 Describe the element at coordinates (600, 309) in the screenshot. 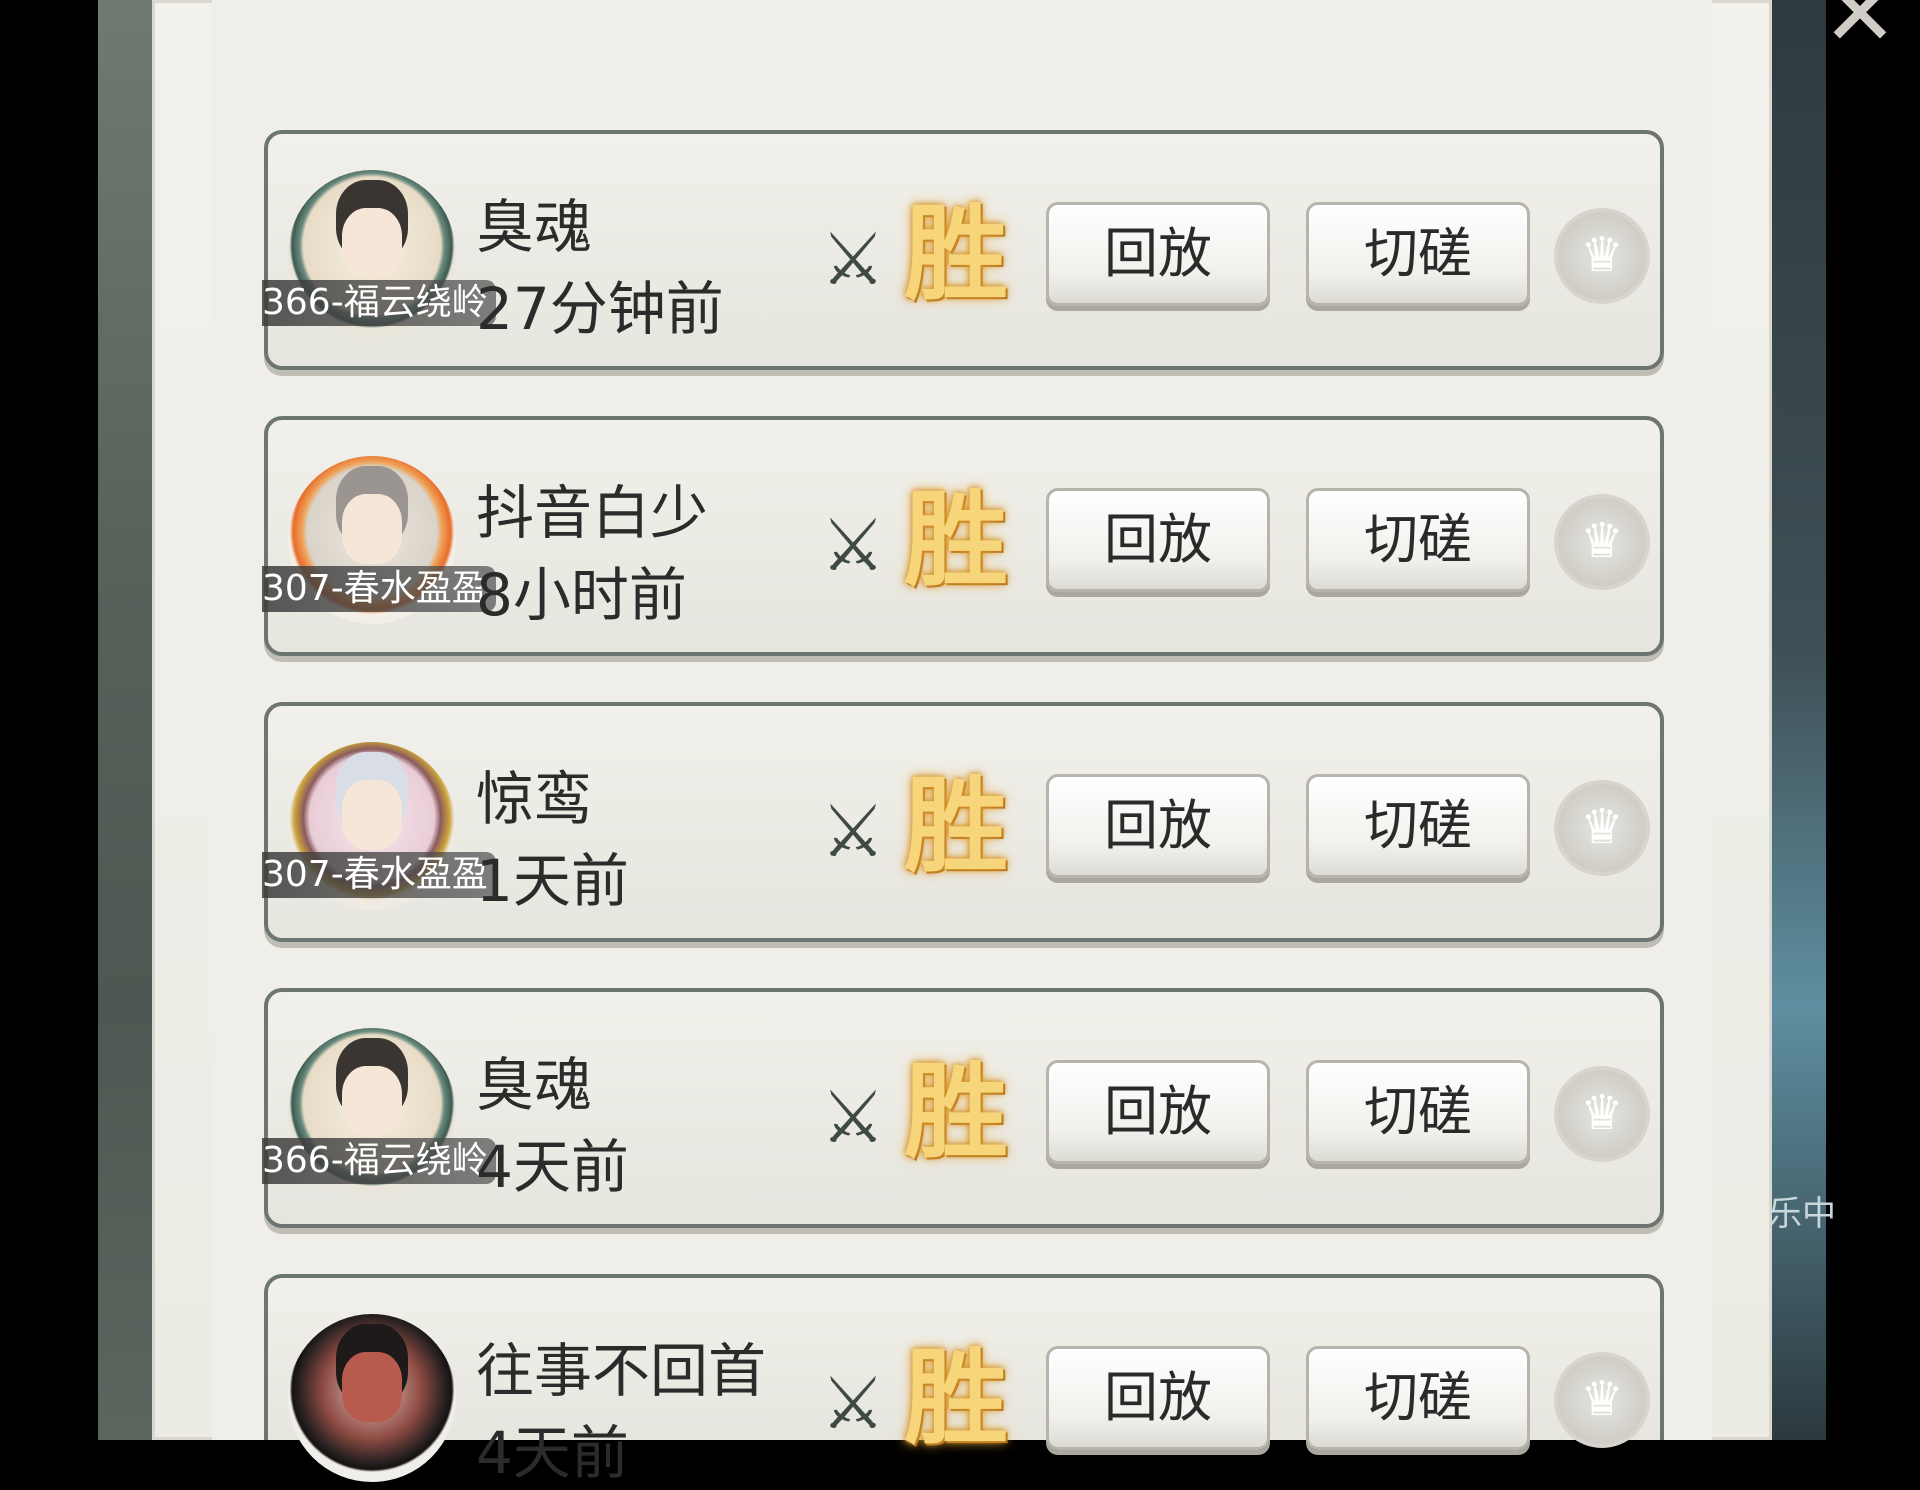

I see `time-ago: 27分钟前` at that location.